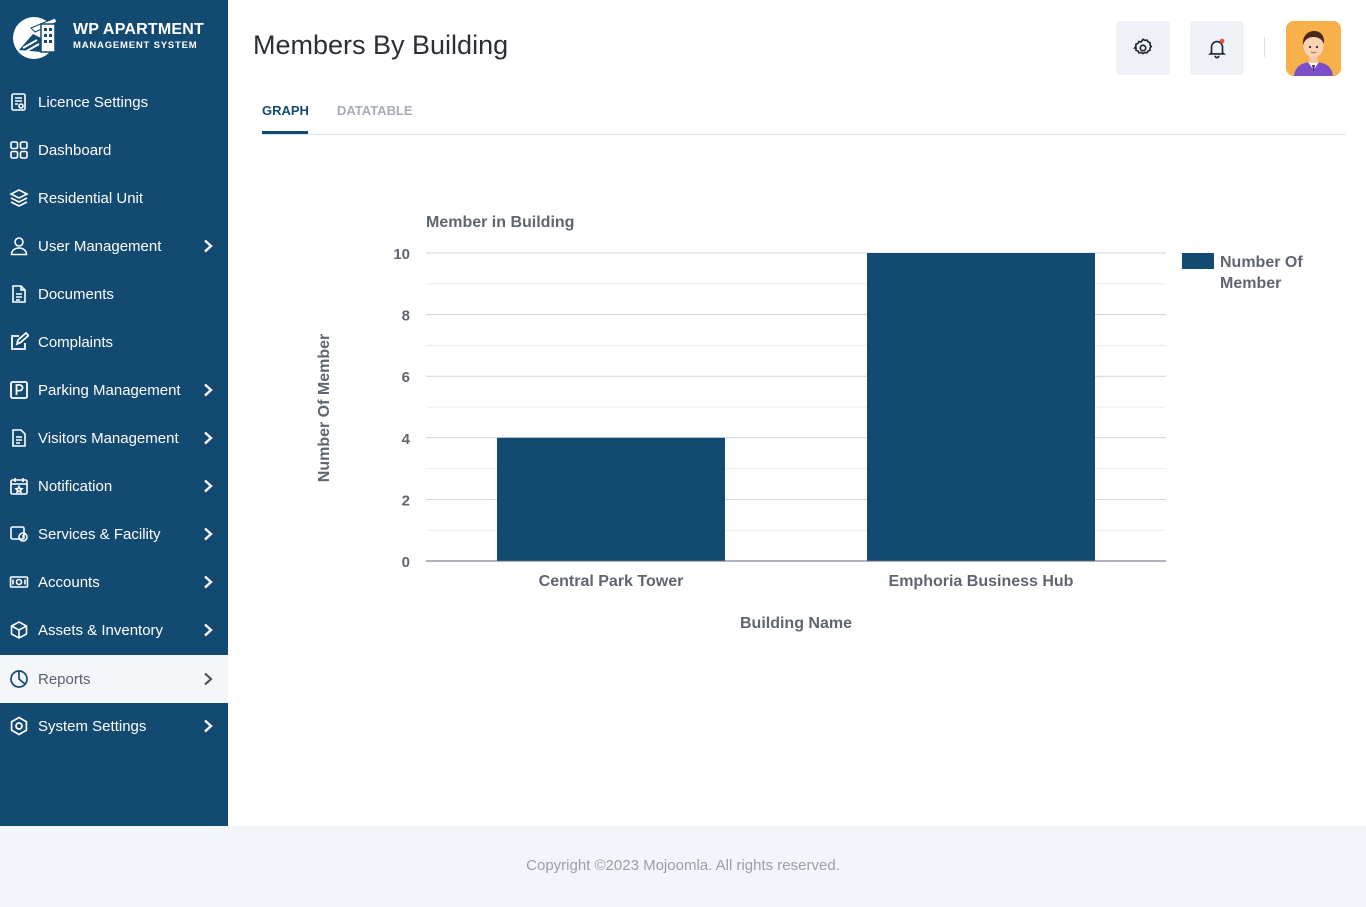 This screenshot has height=907, width=1366. I want to click on y-tick-label: 2, so click(406, 500).